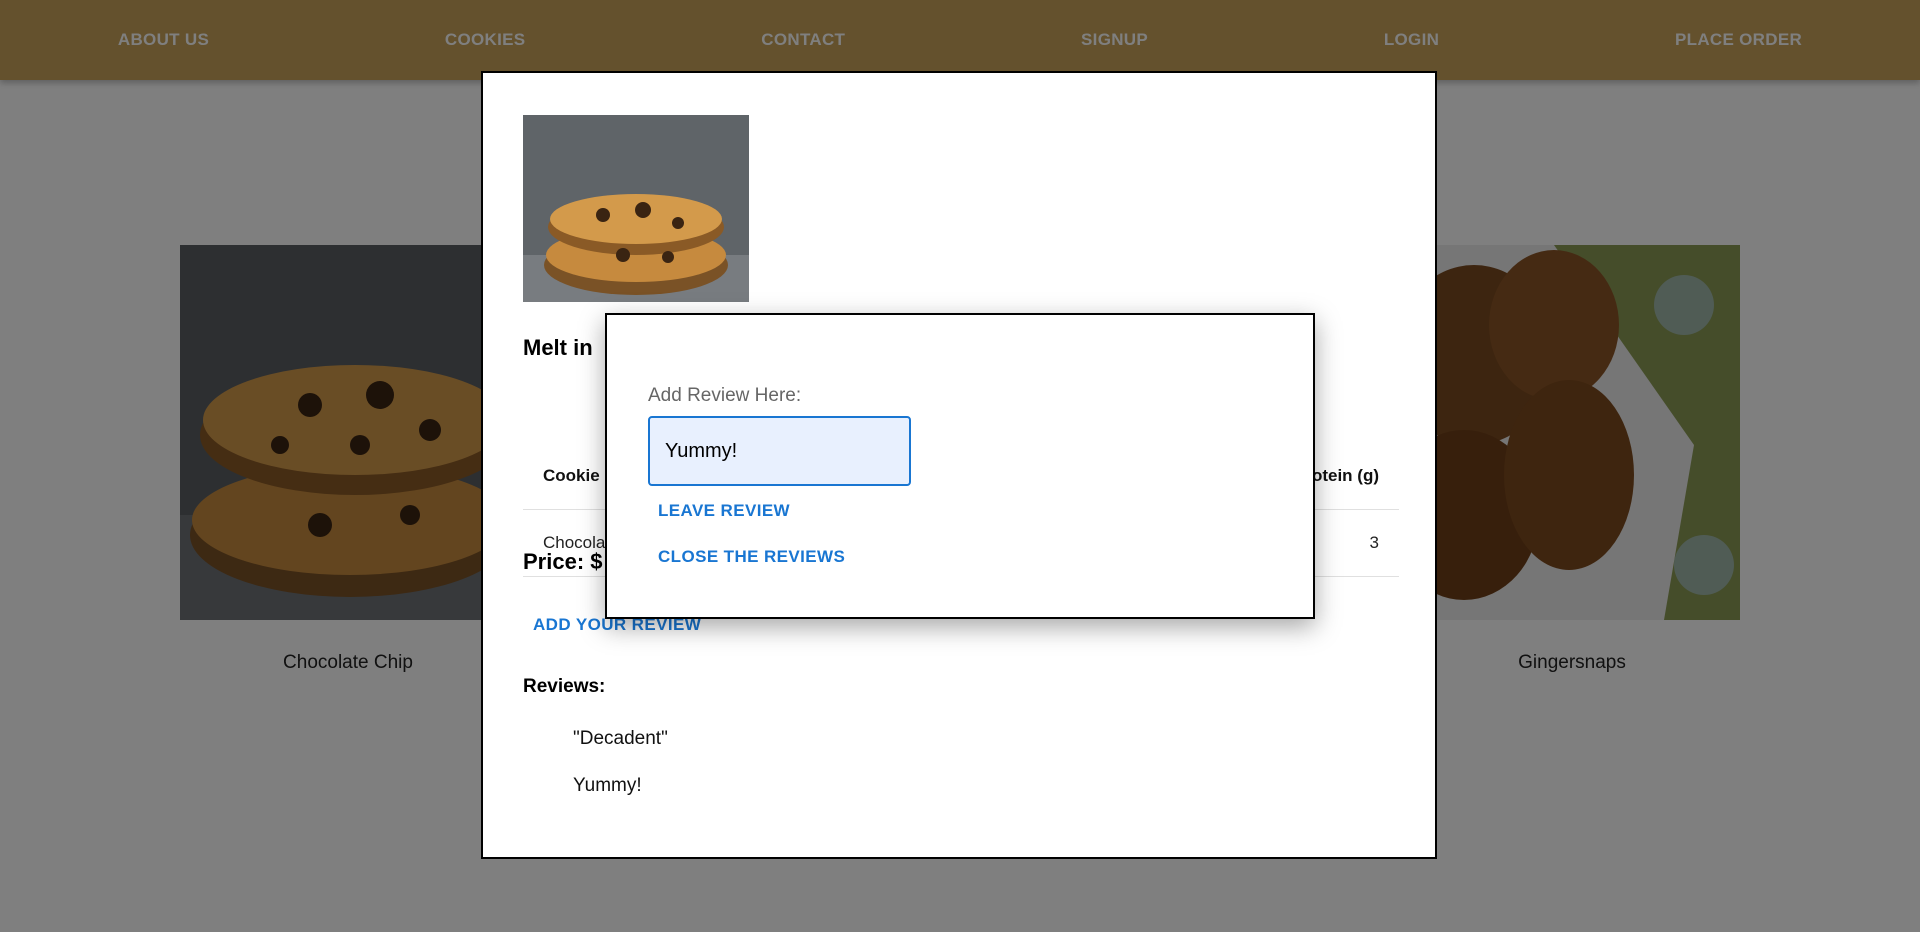 This screenshot has width=1920, height=932. I want to click on list-item: Yummy!, so click(607, 785).